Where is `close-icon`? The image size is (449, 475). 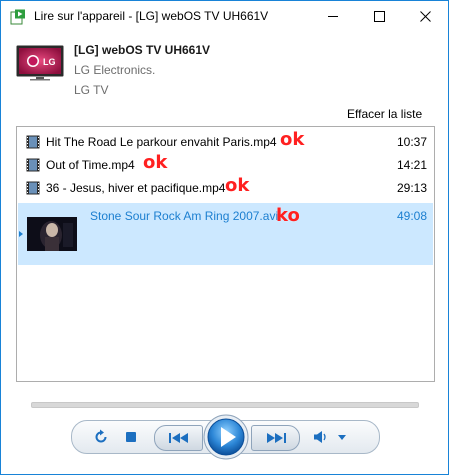
close-icon is located at coordinates (425, 16).